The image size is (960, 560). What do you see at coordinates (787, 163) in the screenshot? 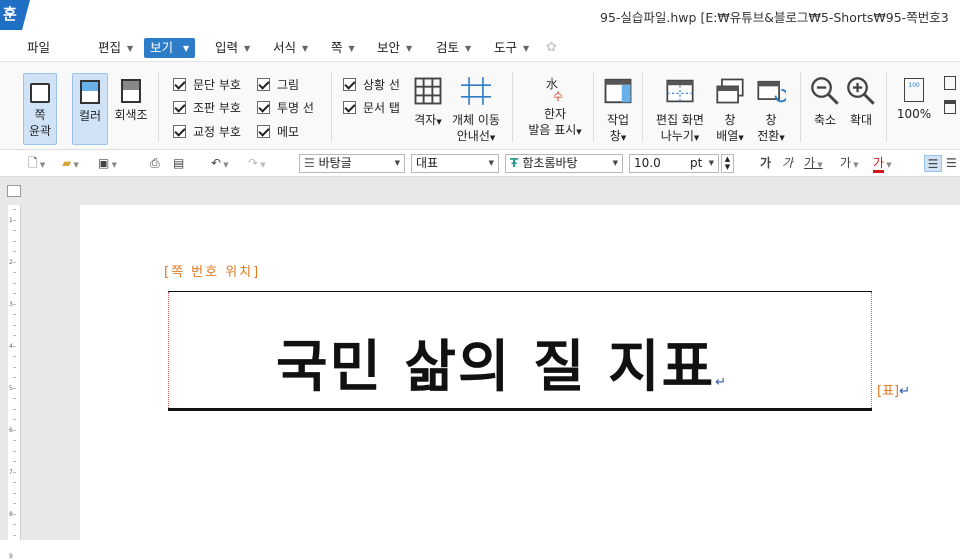
I see `italic-button: 가` at bounding box center [787, 163].